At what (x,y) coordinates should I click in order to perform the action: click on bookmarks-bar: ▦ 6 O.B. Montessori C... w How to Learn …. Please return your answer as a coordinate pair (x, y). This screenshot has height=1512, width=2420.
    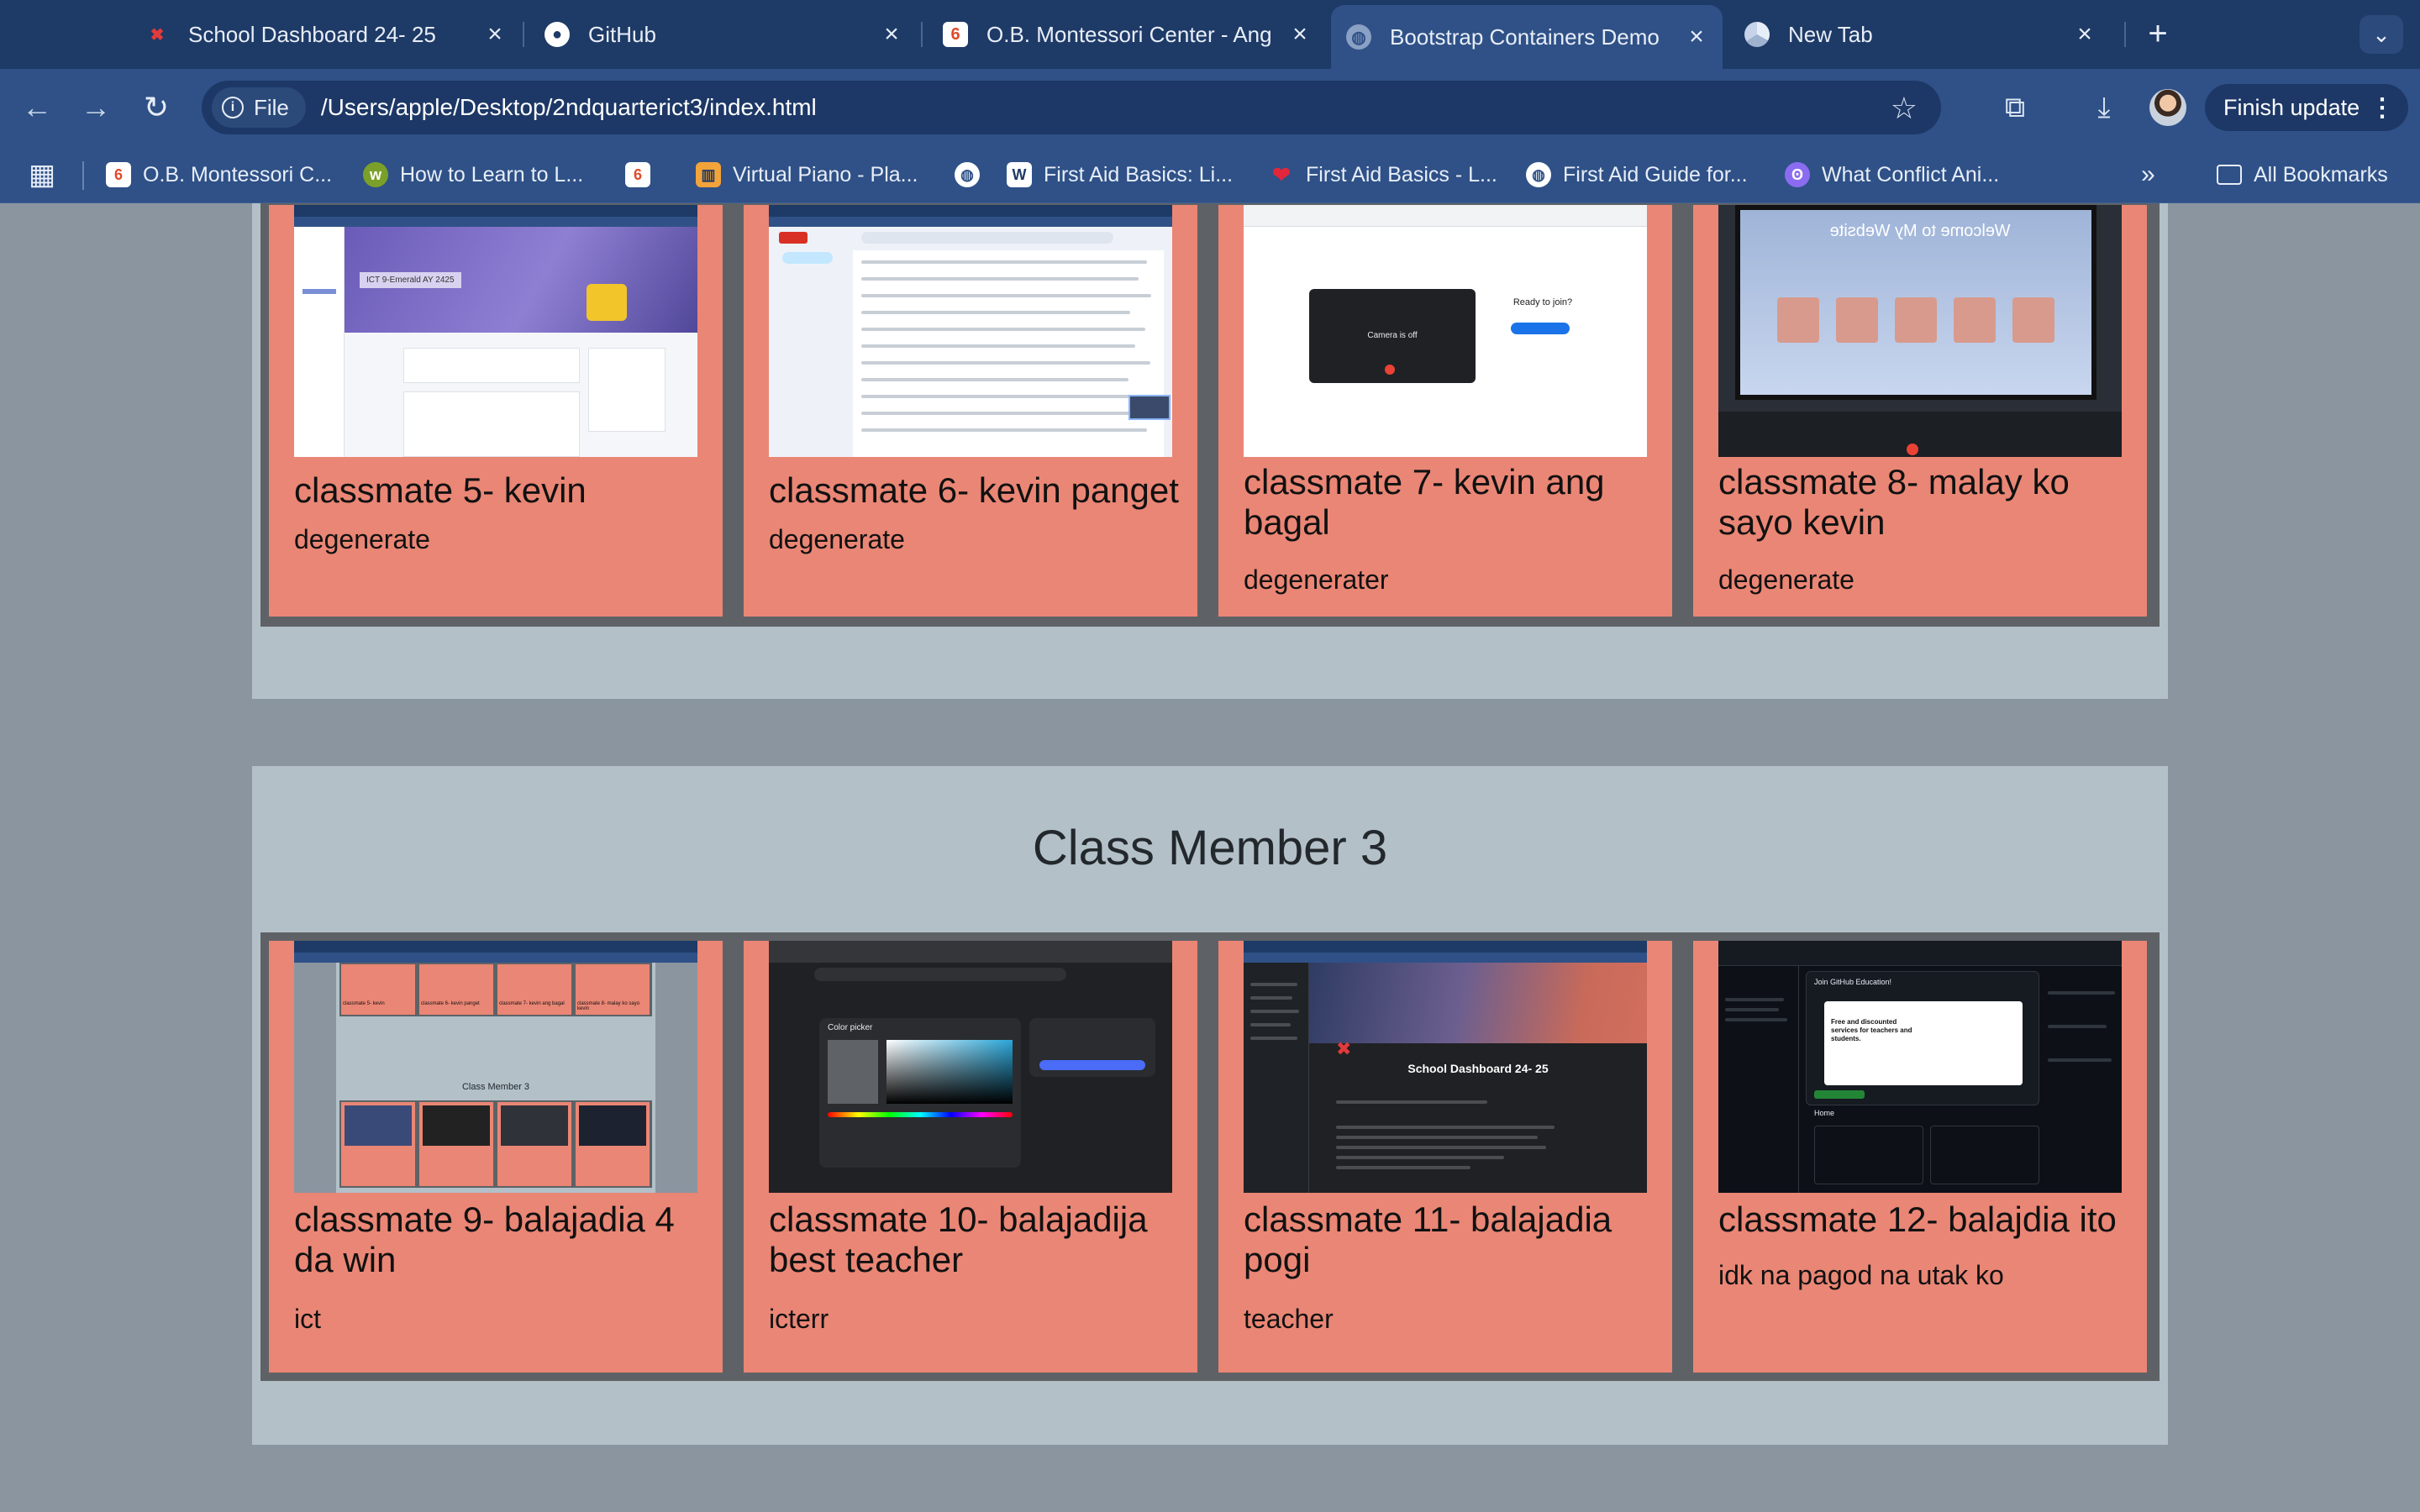
    Looking at the image, I should click on (1210, 174).